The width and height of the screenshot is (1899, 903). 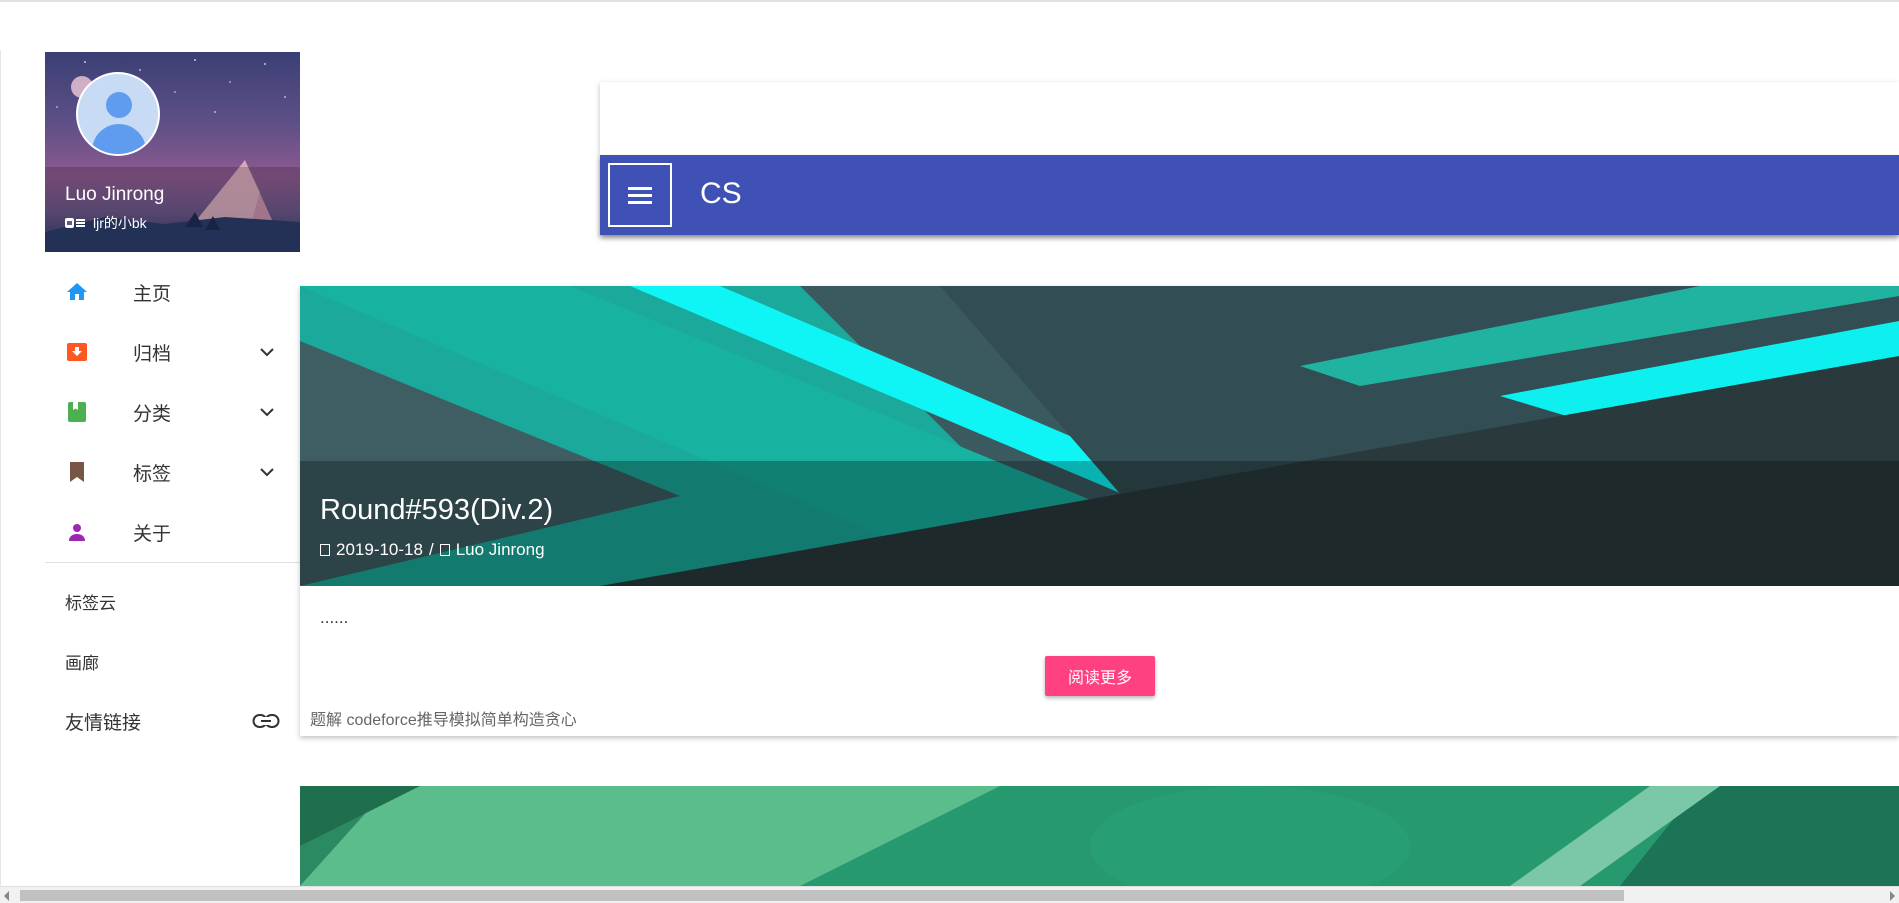 I want to click on nav-item-about: 关于, so click(x=172, y=532).